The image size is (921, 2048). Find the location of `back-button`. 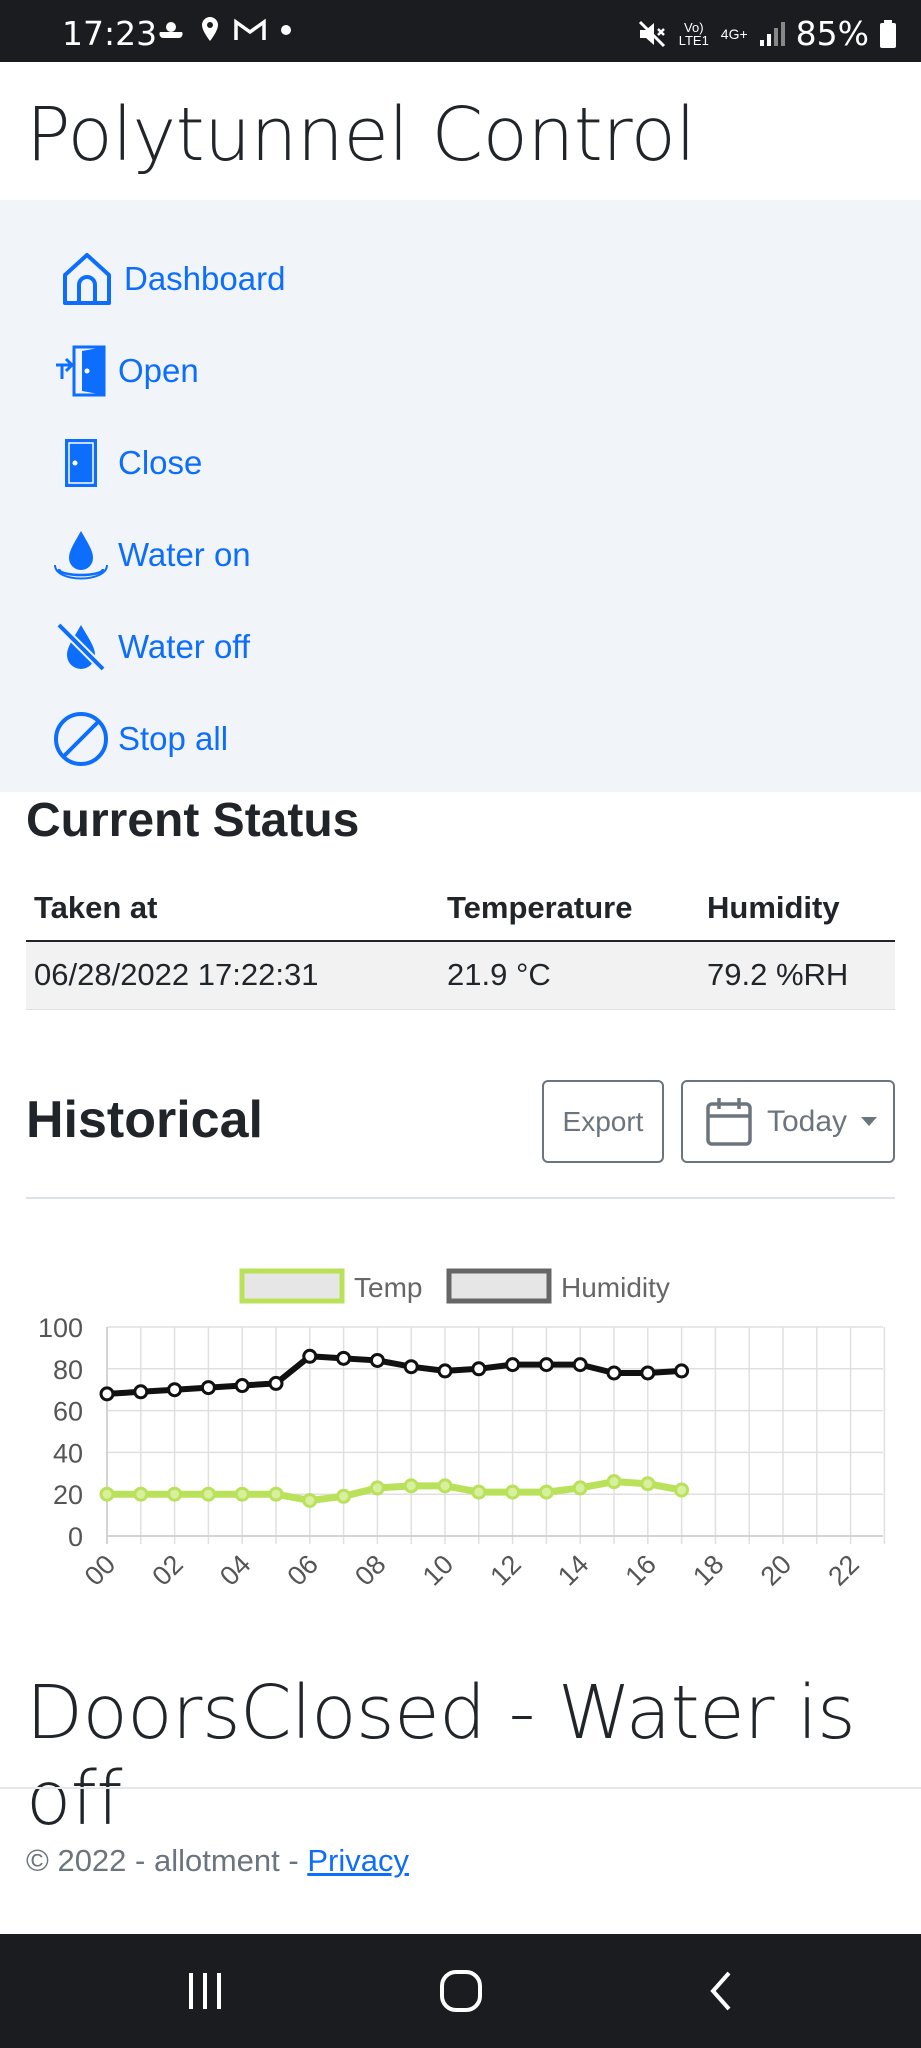

back-button is located at coordinates (721, 1991).